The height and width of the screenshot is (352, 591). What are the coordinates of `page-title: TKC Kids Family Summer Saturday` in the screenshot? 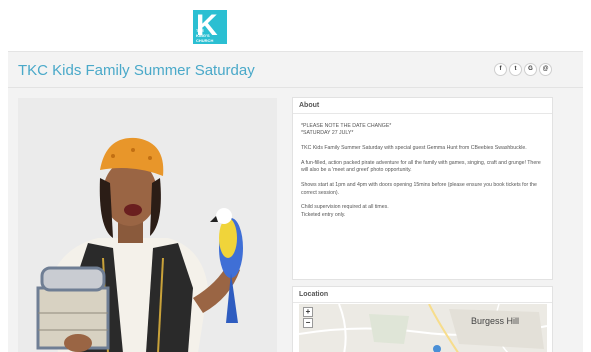 It's located at (136, 70).